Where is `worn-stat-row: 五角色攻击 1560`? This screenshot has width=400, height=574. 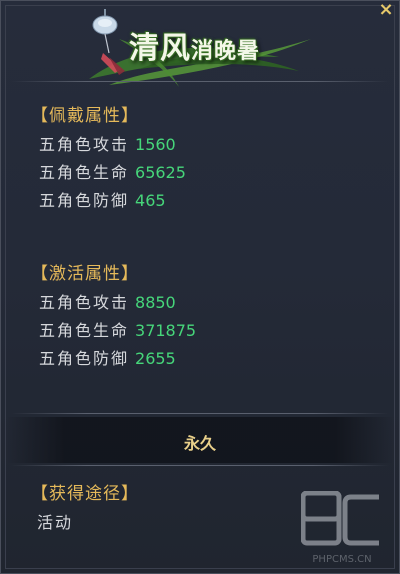 worn-stat-row: 五角色攻击 1560 is located at coordinates (107, 145).